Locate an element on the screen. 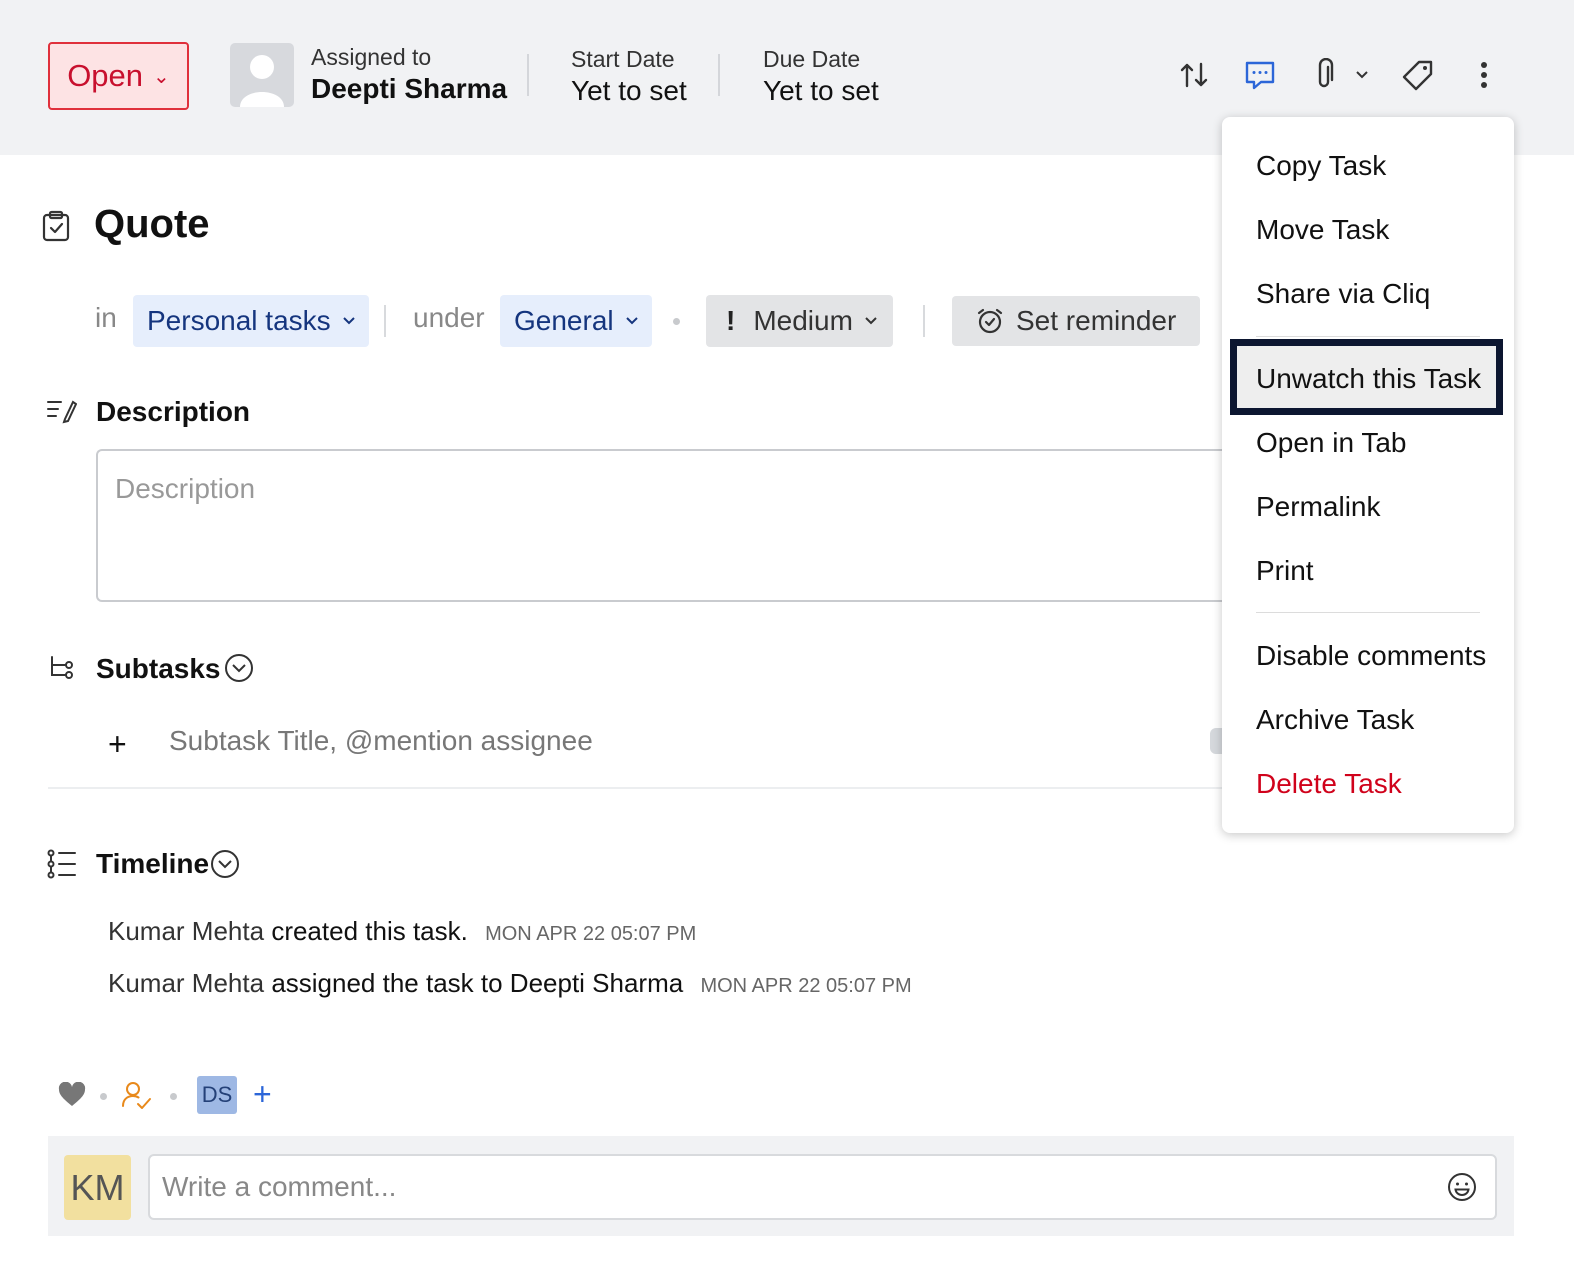 This screenshot has width=1574, height=1270. alarm-clock-icon is located at coordinates (990, 321).